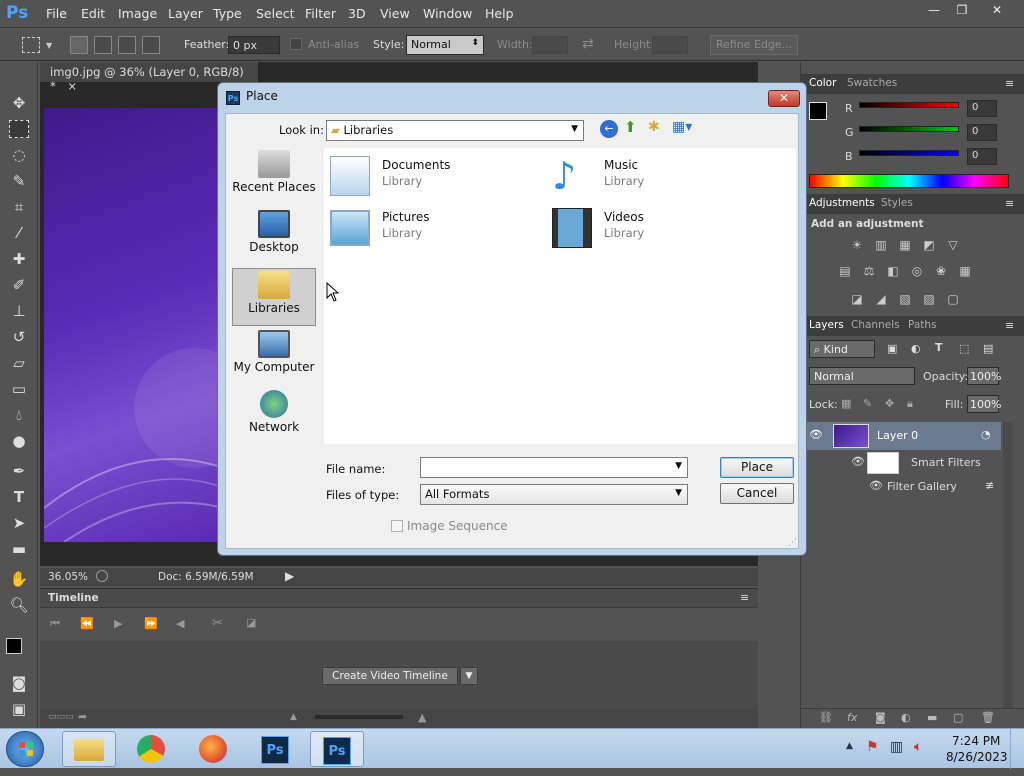 The image size is (1024, 776). I want to click on hue-saturation-icon: ▤, so click(845, 271).